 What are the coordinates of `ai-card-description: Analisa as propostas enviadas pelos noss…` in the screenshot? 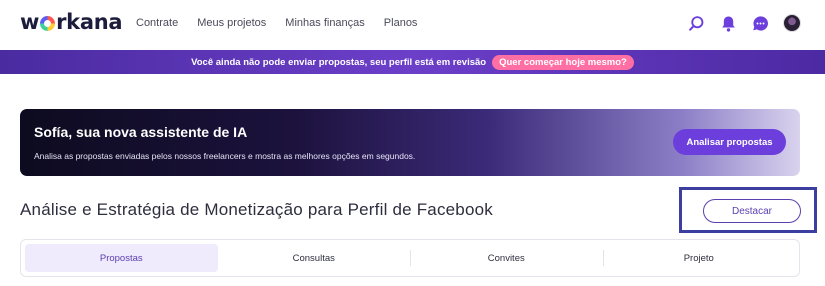 It's located at (225, 156).